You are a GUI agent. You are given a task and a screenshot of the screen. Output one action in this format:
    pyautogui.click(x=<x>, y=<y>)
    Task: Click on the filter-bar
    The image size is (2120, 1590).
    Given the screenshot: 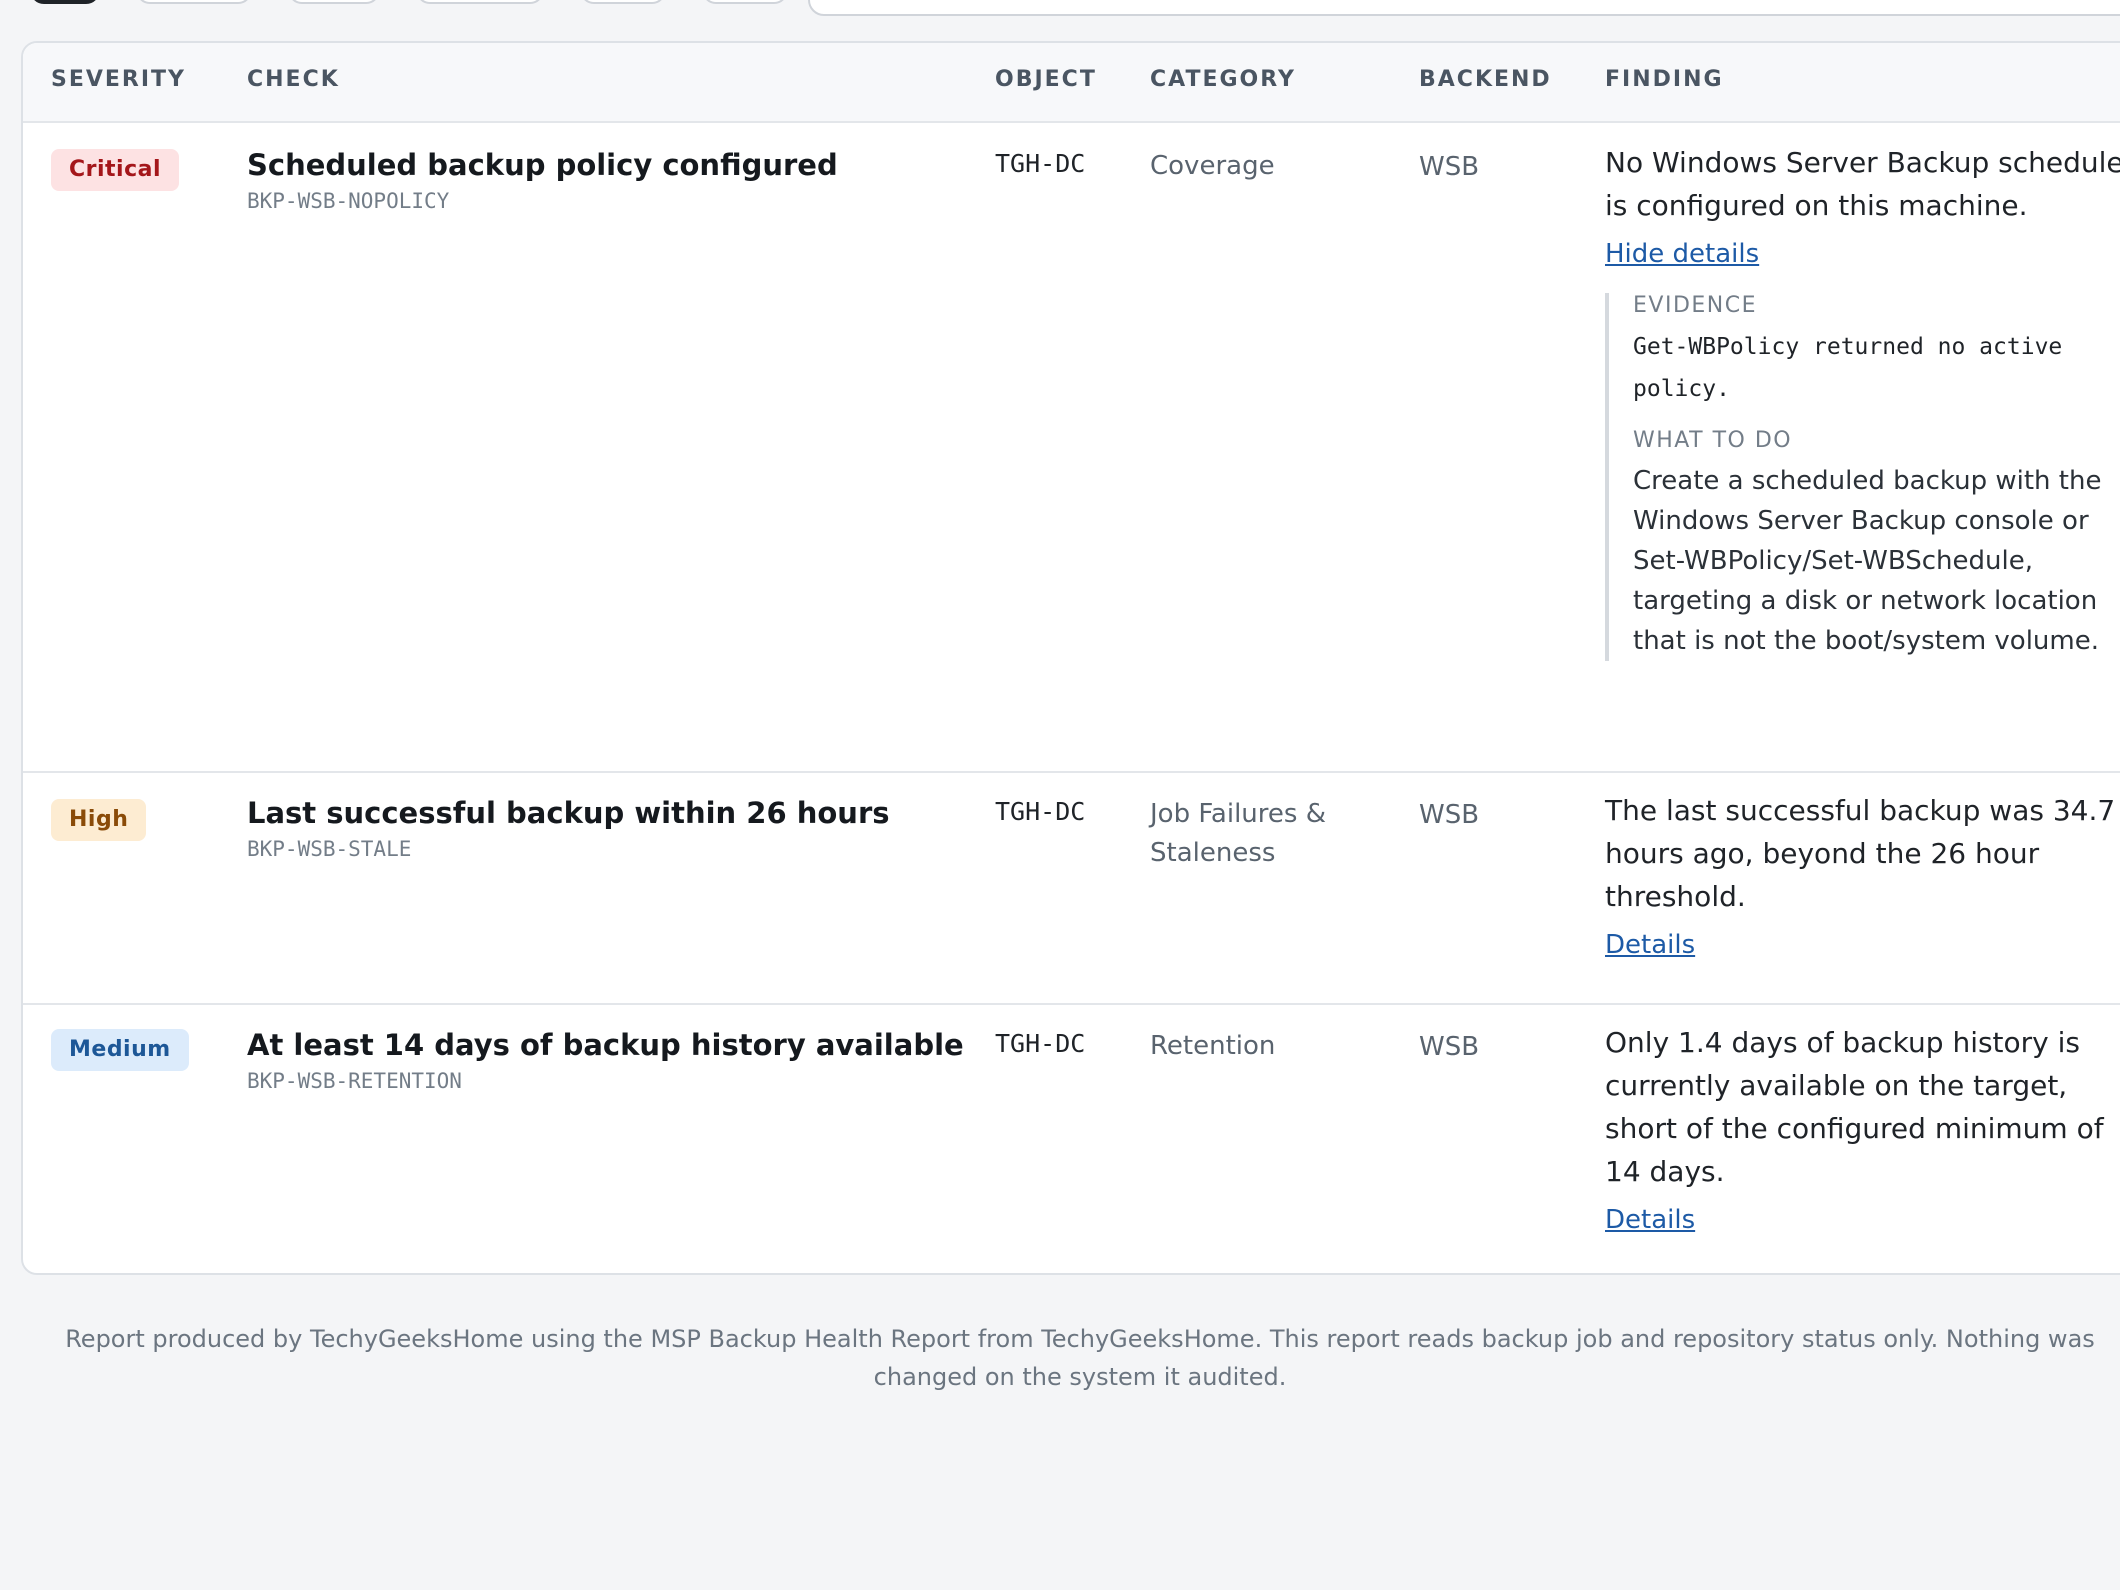 What is the action you would take?
    pyautogui.click(x=1060, y=8)
    